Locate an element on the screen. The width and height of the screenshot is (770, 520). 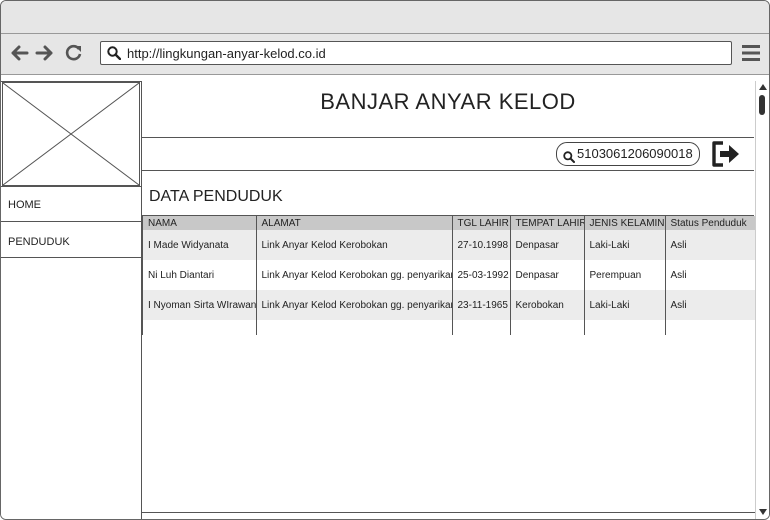
logo-placeholder is located at coordinates (71, 134).